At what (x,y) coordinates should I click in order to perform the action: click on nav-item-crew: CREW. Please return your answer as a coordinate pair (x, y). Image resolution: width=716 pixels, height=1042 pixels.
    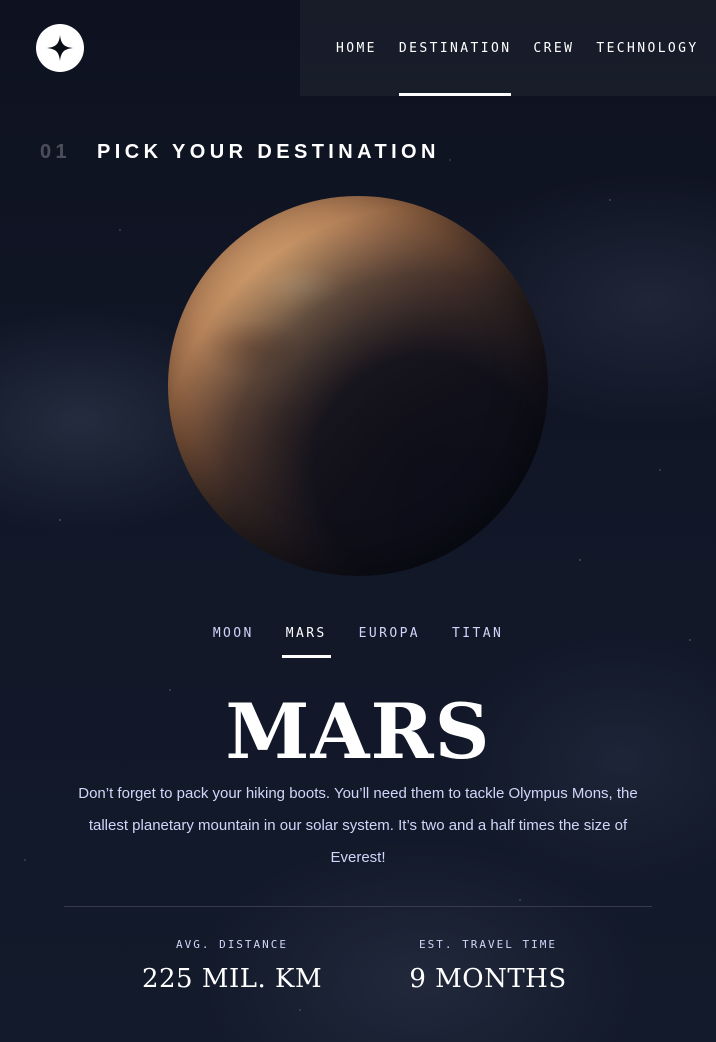
    Looking at the image, I should click on (553, 48).